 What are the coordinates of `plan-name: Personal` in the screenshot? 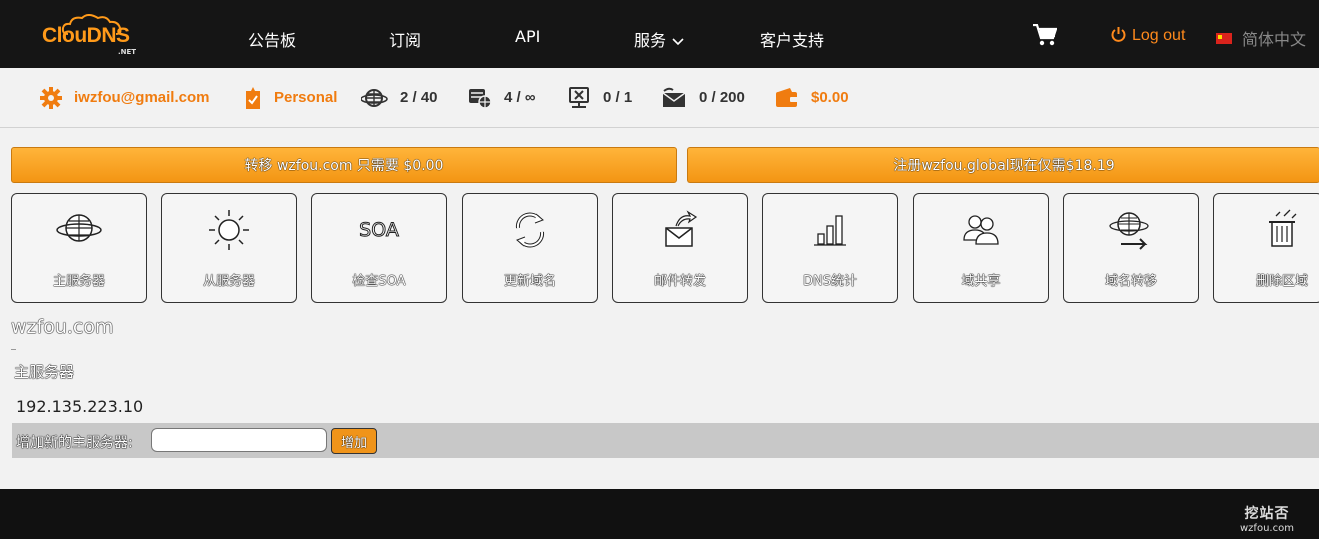 It's located at (306, 97).